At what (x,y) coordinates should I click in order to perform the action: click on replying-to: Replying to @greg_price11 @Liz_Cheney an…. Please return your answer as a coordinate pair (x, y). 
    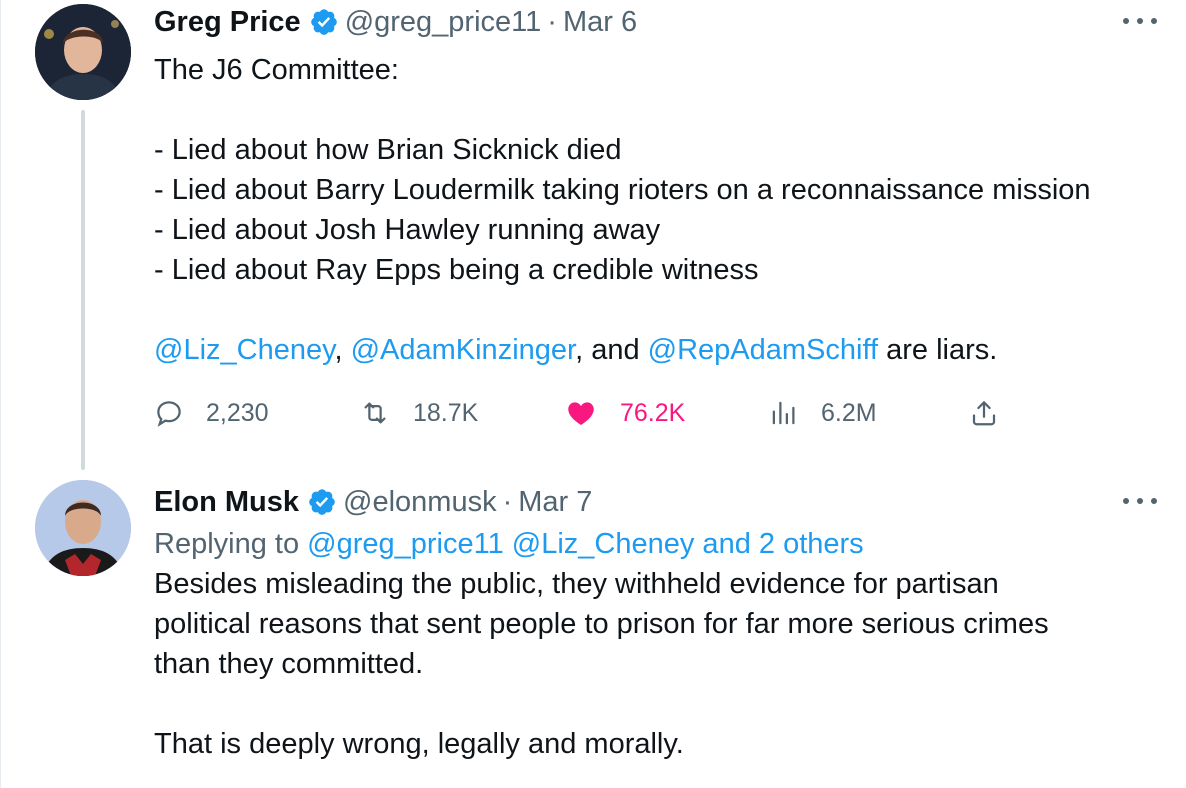
    Looking at the image, I should click on (655, 544).